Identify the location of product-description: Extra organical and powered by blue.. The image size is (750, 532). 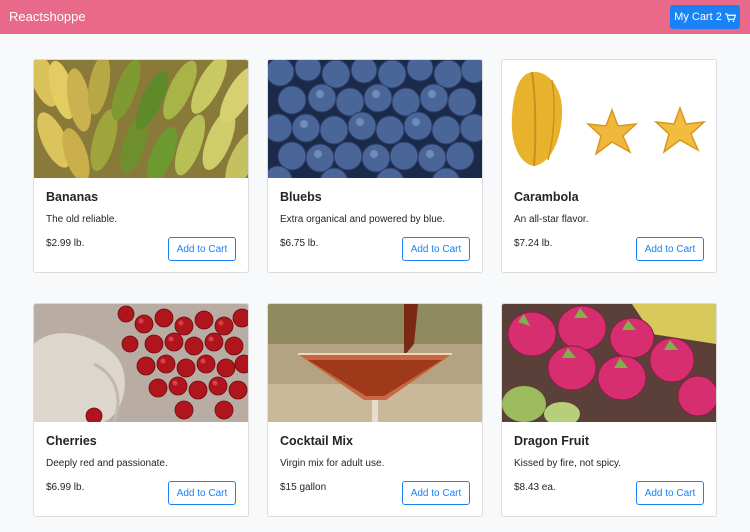
(363, 219).